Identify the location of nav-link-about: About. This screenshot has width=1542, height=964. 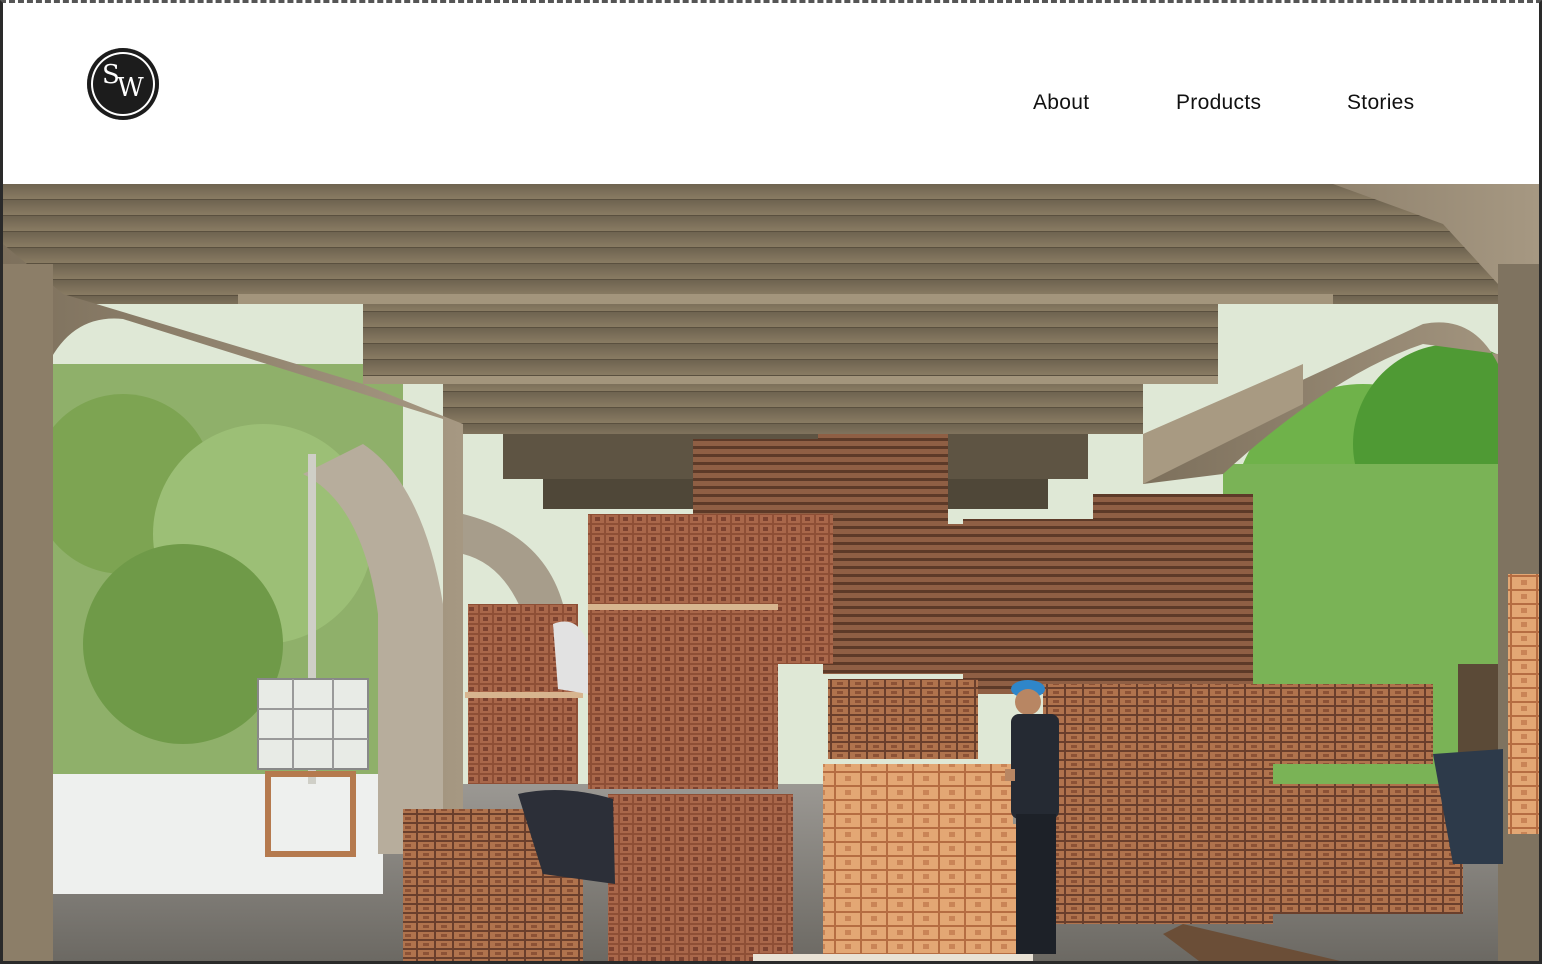
(1061, 103).